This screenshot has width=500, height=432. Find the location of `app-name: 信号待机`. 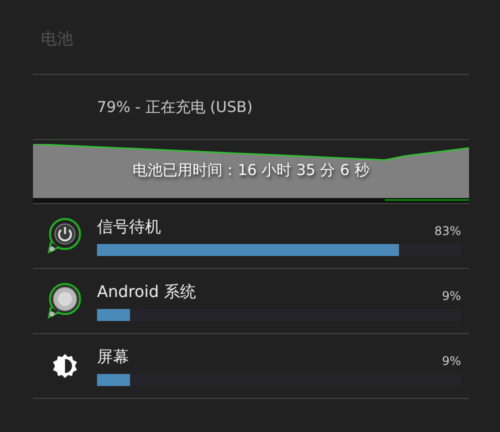

app-name: 信号待机 is located at coordinates (129, 227).